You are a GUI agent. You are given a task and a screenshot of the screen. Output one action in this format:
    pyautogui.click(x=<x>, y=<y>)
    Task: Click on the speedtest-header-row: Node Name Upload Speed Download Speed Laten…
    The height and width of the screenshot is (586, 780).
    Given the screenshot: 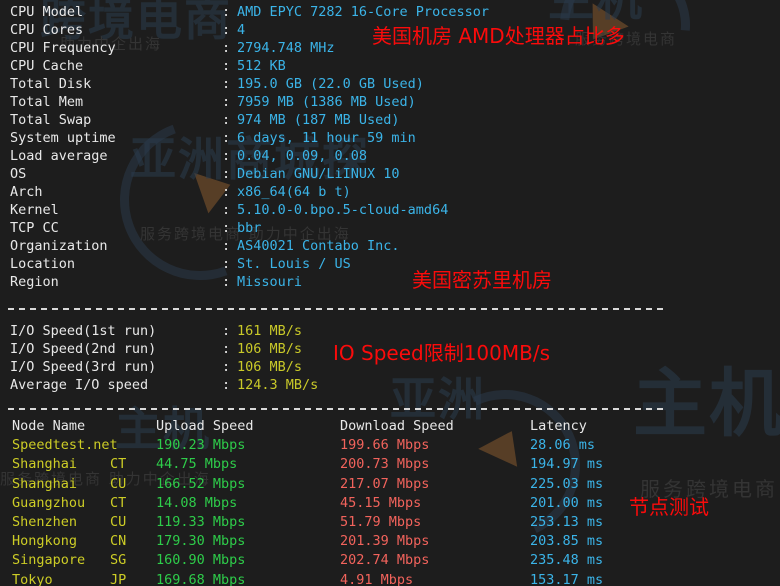 What is the action you would take?
    pyautogui.click(x=390, y=426)
    